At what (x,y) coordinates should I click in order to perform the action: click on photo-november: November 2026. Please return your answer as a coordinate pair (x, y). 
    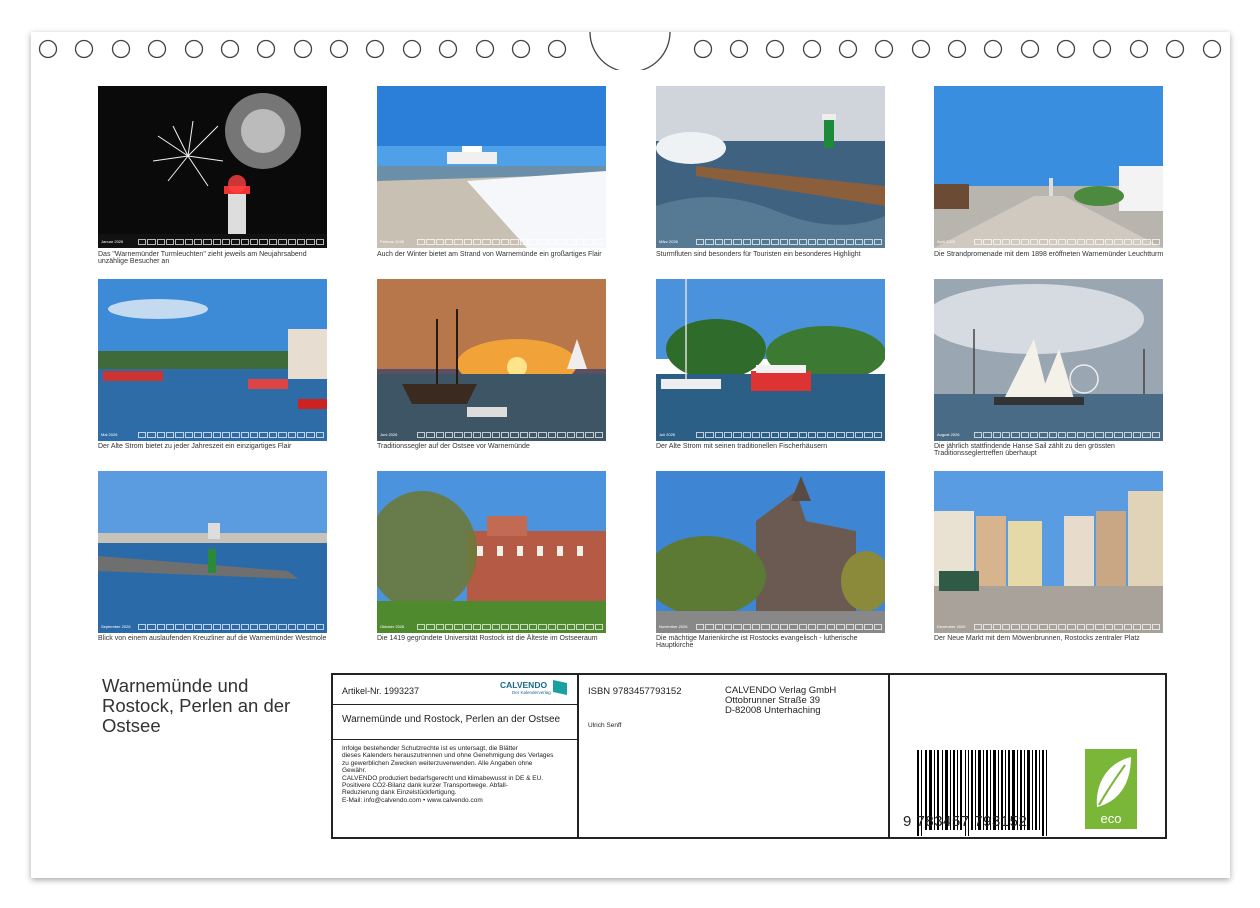
    Looking at the image, I should click on (770, 552).